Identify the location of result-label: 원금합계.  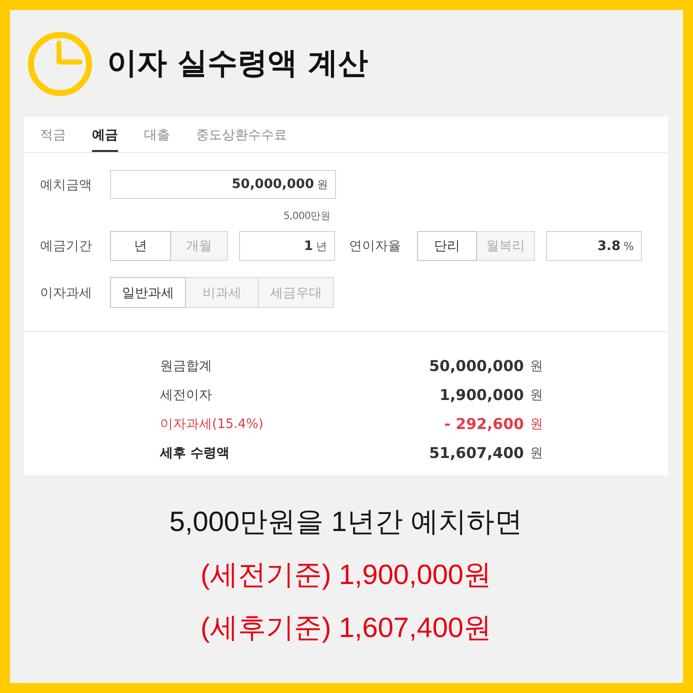
(186, 366).